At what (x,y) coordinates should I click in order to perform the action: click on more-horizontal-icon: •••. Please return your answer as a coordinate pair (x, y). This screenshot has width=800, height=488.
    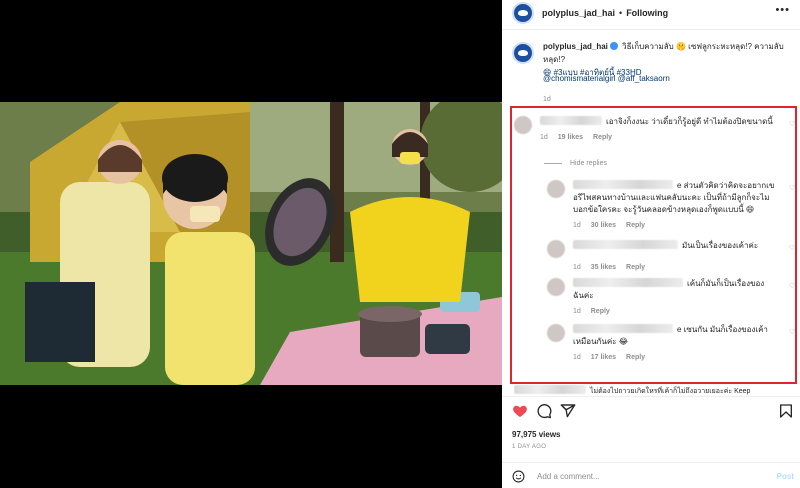
    Looking at the image, I should click on (782, 10).